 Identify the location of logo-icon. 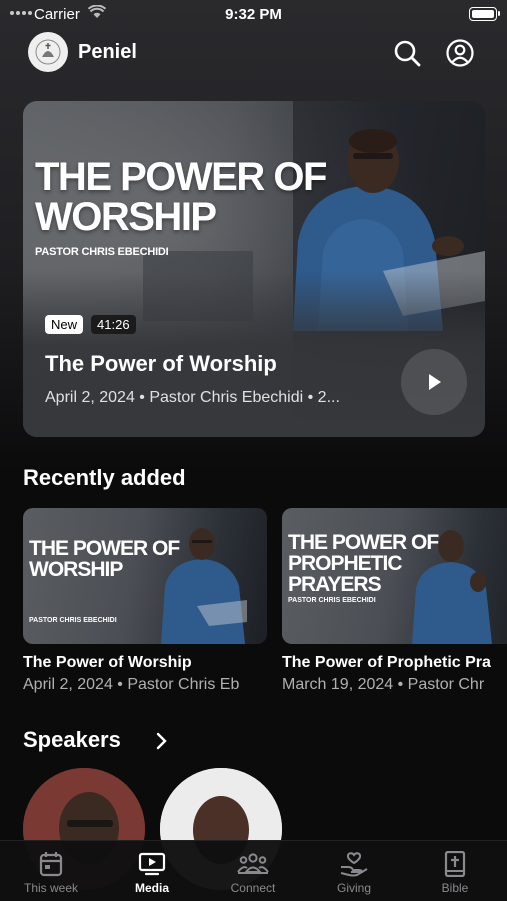
(48, 52).